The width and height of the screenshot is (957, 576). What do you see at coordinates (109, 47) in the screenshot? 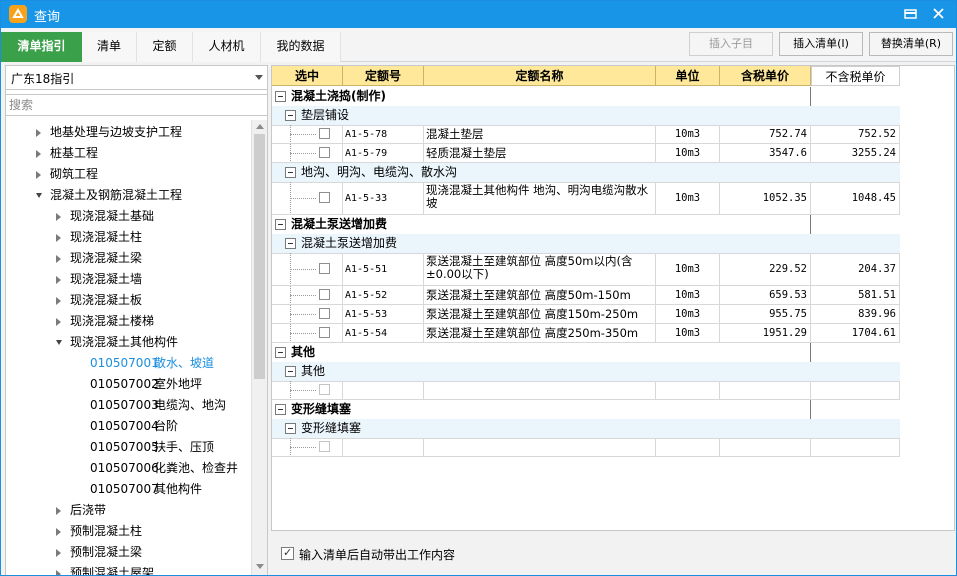
I see `tab-bill: 清单` at bounding box center [109, 47].